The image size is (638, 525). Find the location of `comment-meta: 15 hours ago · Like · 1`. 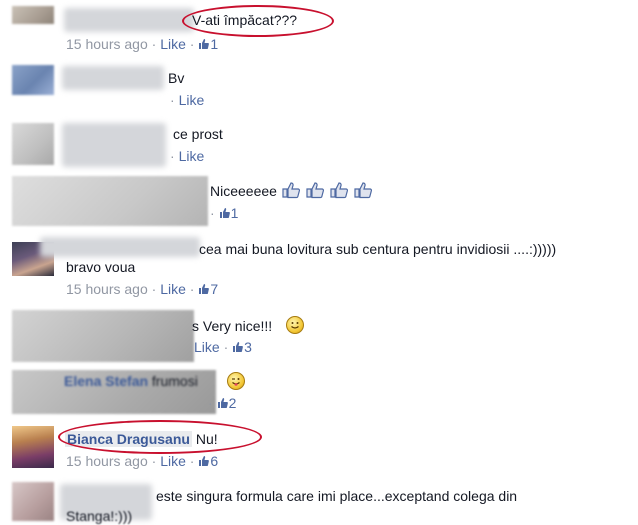

comment-meta: 15 hours ago · Like · 1 is located at coordinates (142, 44).